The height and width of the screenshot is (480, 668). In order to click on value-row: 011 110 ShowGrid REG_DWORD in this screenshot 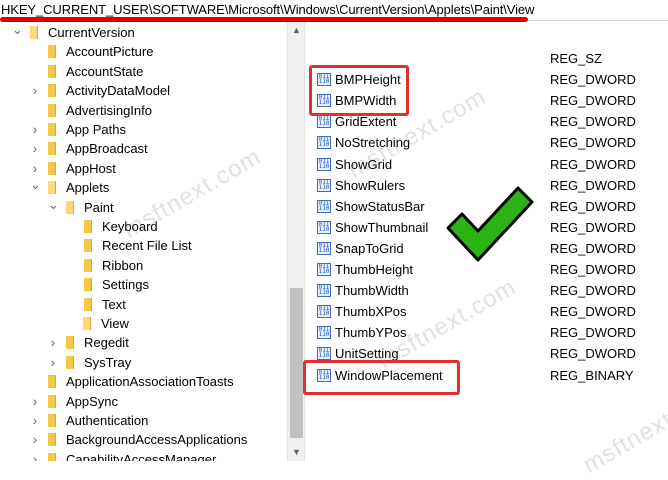, I will do `click(489, 164)`.